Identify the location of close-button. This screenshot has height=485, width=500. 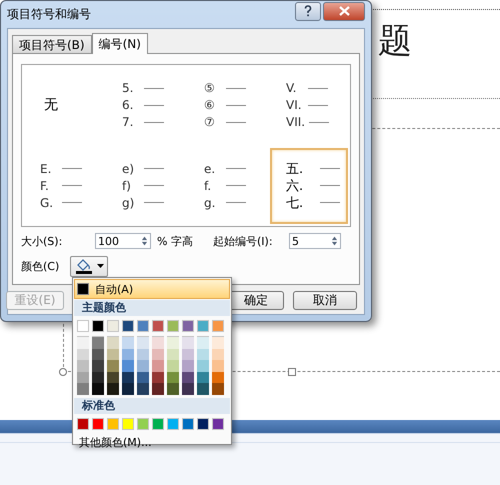
(344, 11).